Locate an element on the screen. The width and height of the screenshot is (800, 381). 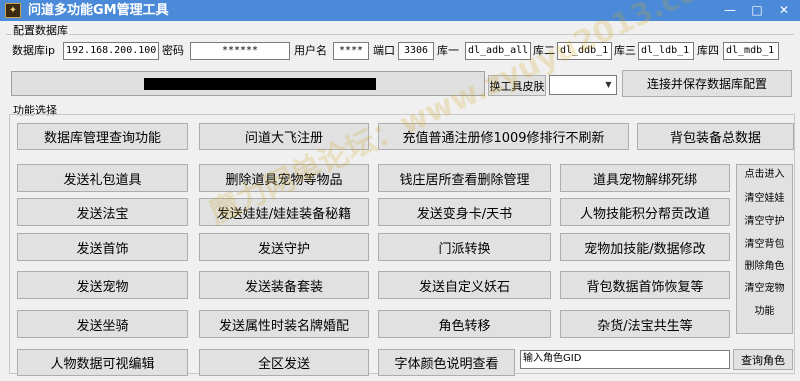
side-item-clear-pet: 清空宠物 is located at coordinates (764, 288).